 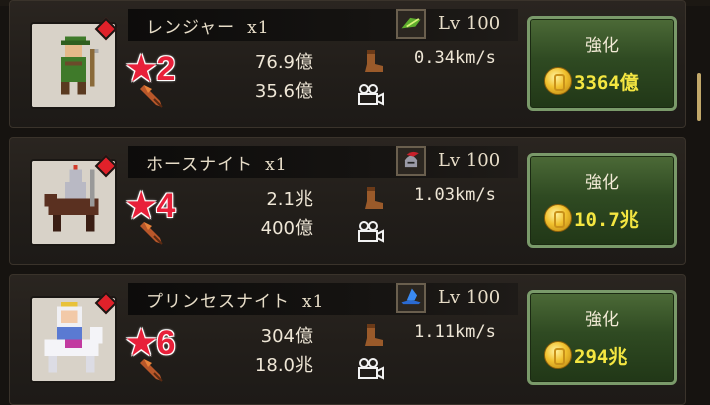 I want to click on green-feather-hat-icon, so click(x=411, y=24).